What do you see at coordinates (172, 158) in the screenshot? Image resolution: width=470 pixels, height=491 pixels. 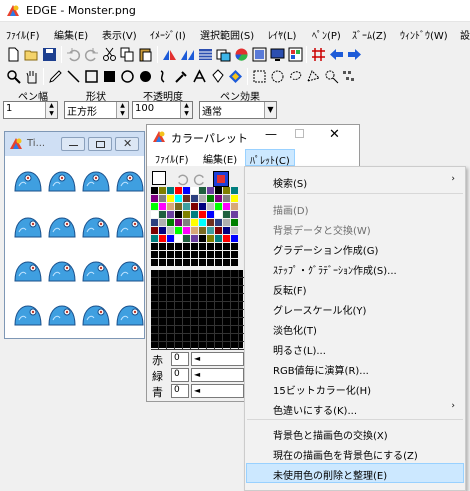 I see `palette-menu-file: ﾌｧｲﾙ(F)` at bounding box center [172, 158].